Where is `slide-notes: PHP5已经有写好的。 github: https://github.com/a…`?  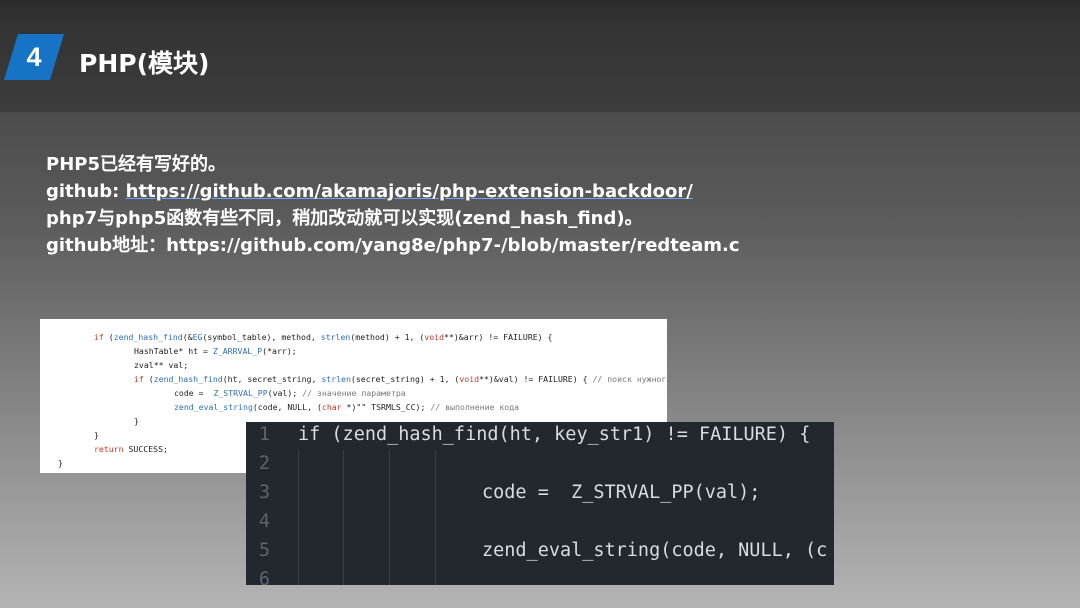 slide-notes: PHP5已经有写好的。 github: https://github.com/a… is located at coordinates (393, 205).